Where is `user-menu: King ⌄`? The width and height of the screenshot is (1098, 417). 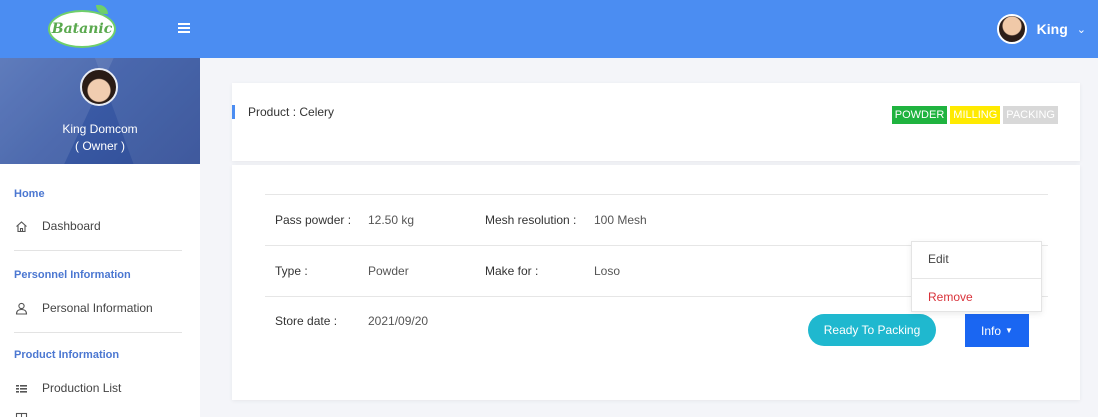 user-menu: King ⌄ is located at coordinates (1041, 29).